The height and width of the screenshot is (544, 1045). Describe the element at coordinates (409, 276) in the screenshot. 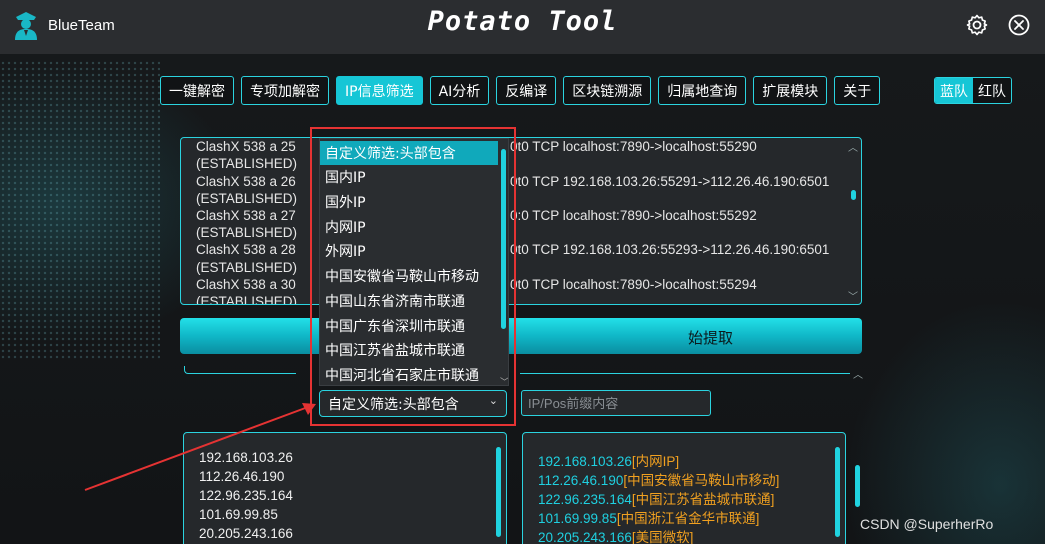

I see `dropdown-option: 中国安徽省马鞍山市移动` at that location.